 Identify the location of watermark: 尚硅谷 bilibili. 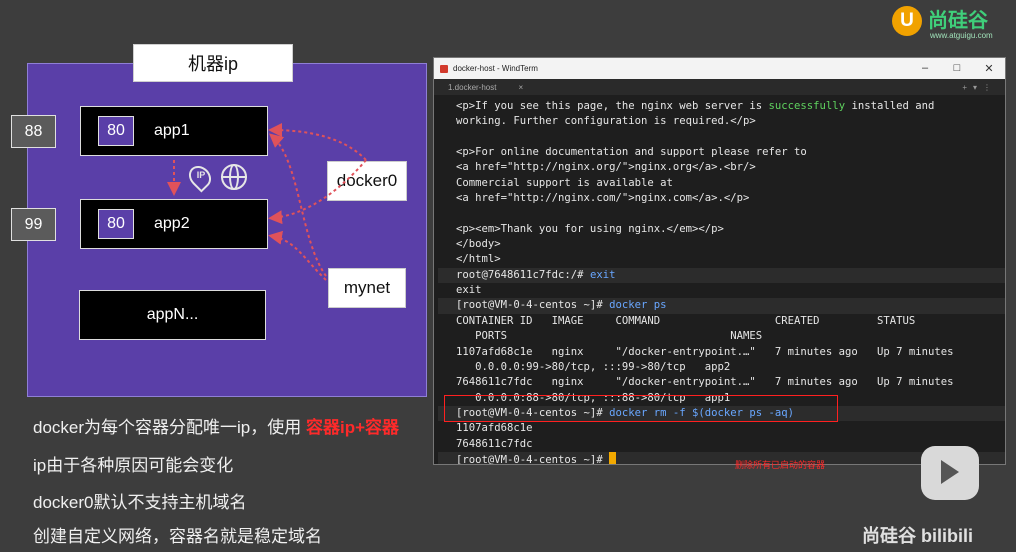
(917, 536).